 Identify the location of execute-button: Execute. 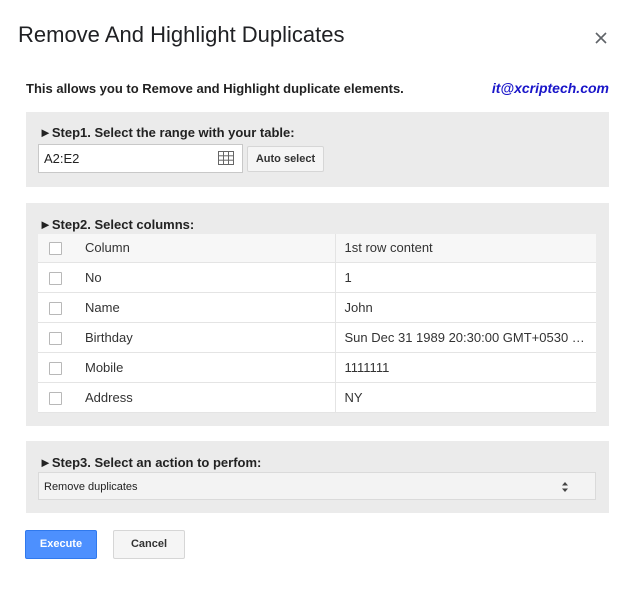
(61, 544).